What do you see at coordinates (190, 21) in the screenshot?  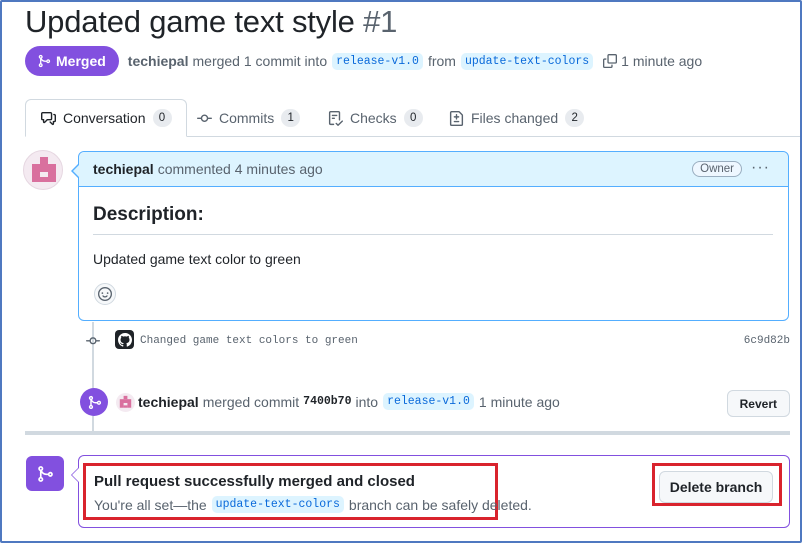 I see `pr-title-text: Updated game text style` at bounding box center [190, 21].